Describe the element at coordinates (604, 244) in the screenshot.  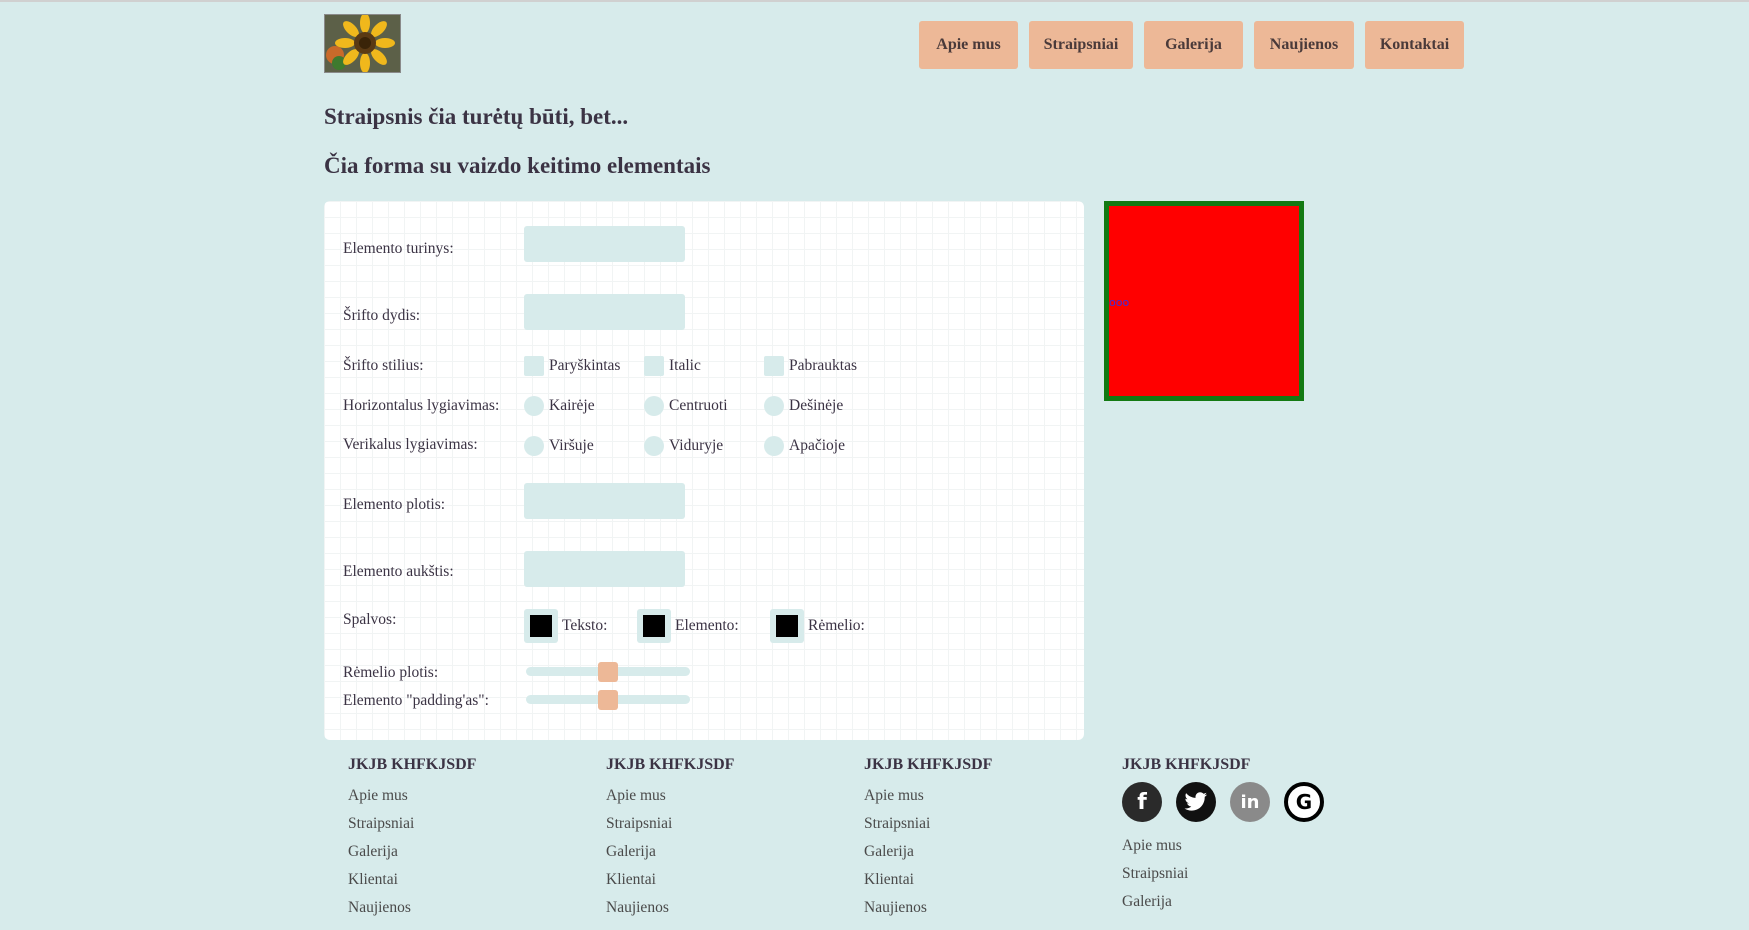
I see `content-input` at that location.